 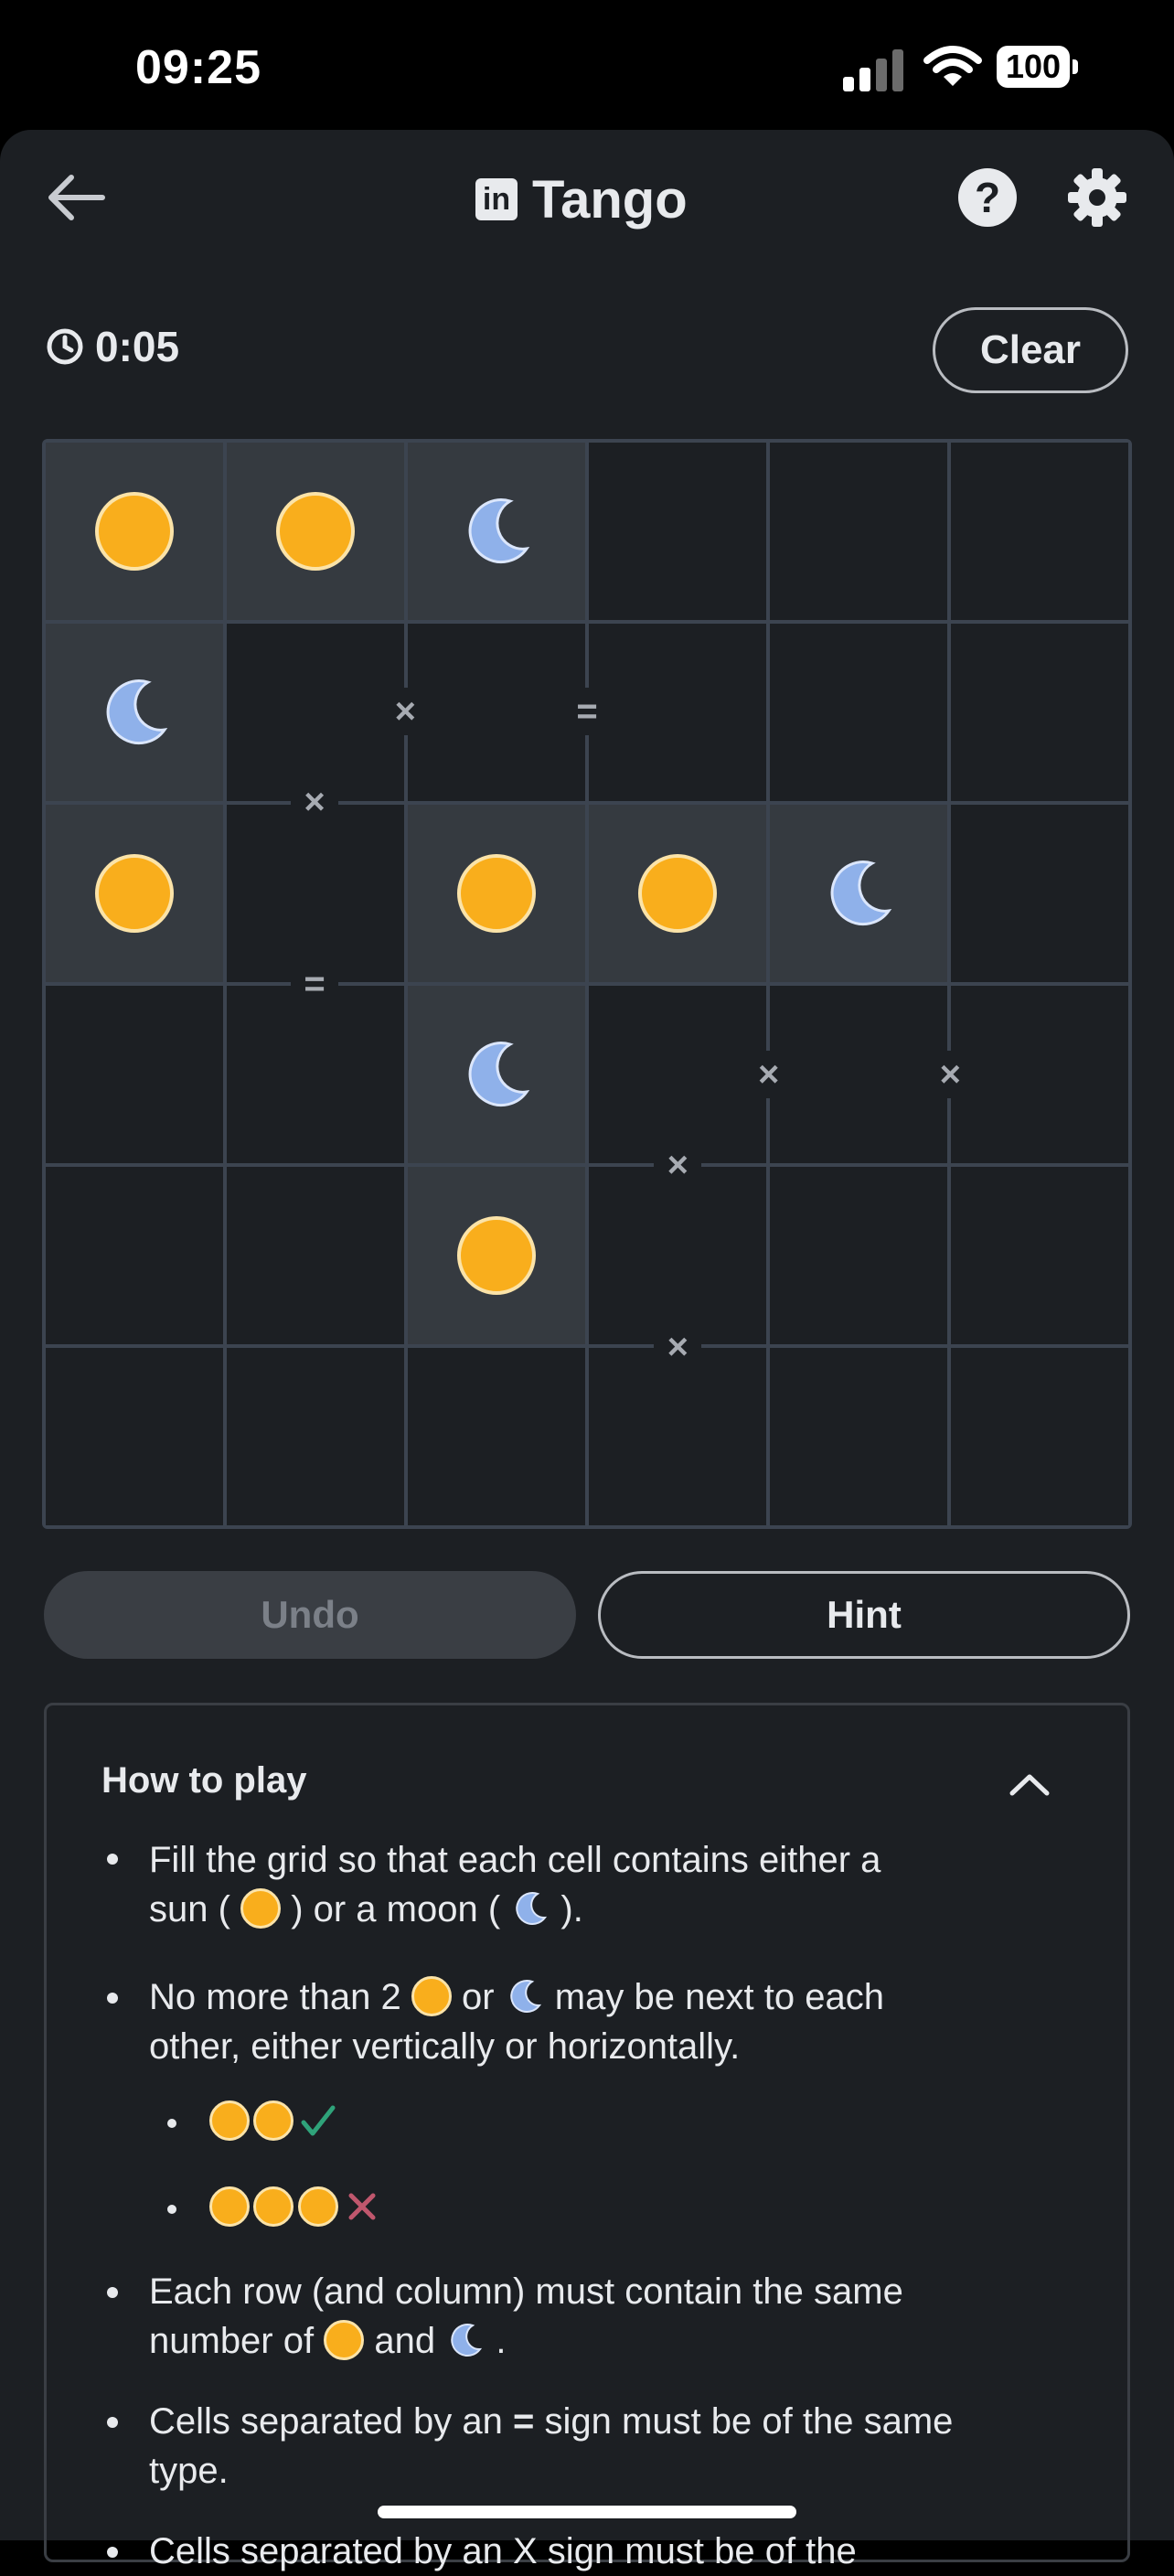 What do you see at coordinates (1033, 67) in the screenshot?
I see `battery-level: 100` at bounding box center [1033, 67].